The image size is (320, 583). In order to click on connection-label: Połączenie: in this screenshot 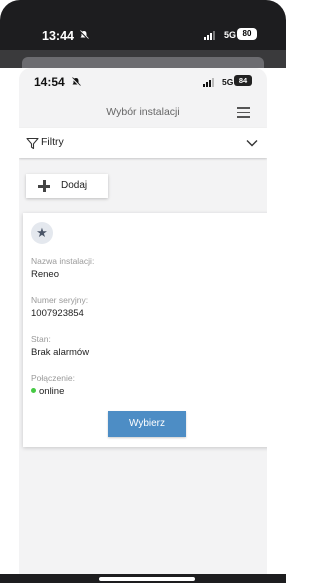, I will do `click(53, 378)`.